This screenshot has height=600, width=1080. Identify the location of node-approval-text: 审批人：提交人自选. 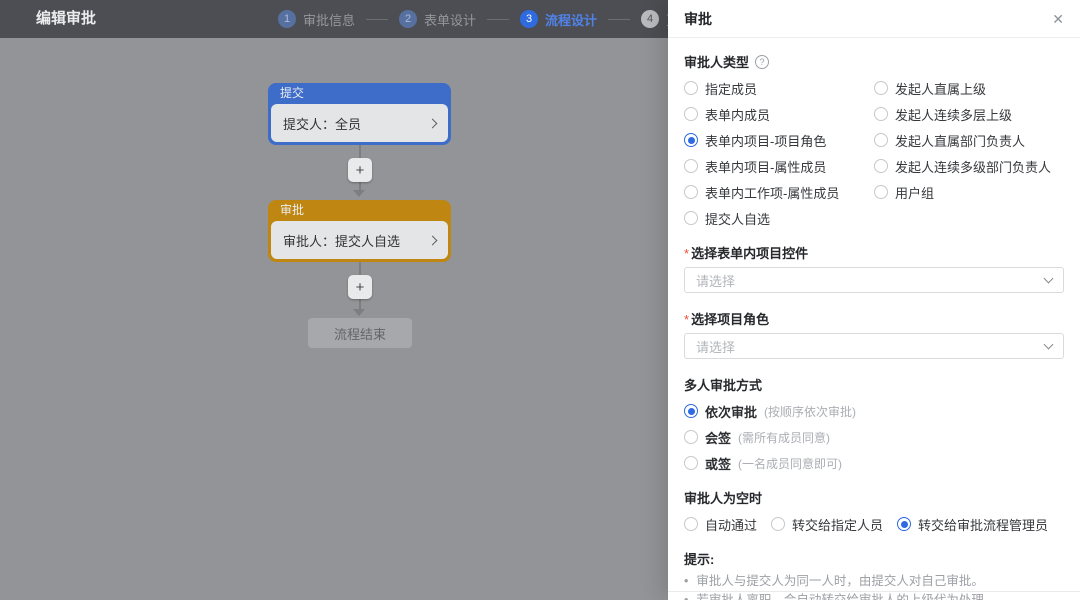
(342, 241).